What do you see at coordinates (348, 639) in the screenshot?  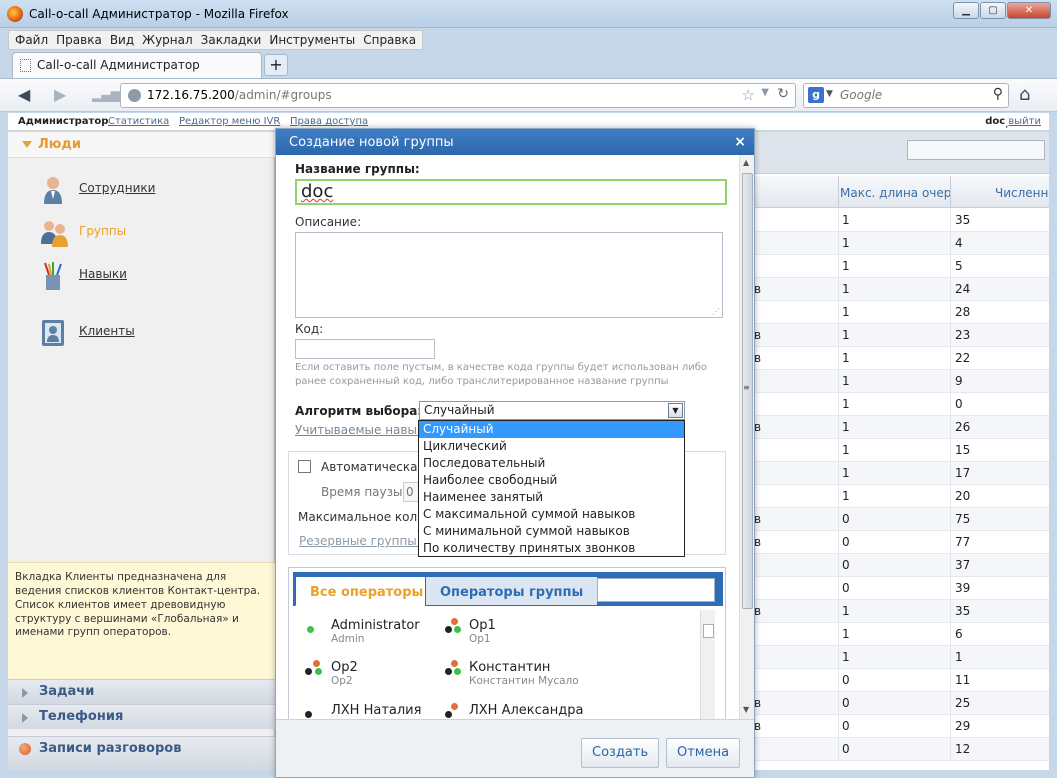 I see `operator-login: Admin` at bounding box center [348, 639].